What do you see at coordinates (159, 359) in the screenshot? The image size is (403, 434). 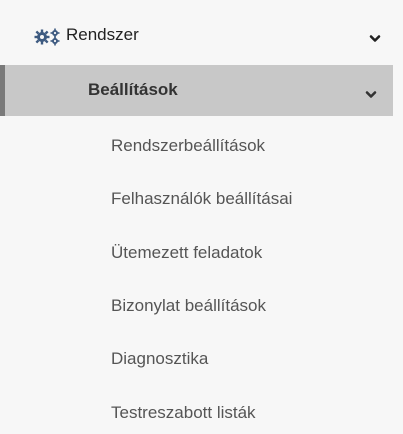 I see `menu-item-diagnosztika: Diagnosztika` at bounding box center [159, 359].